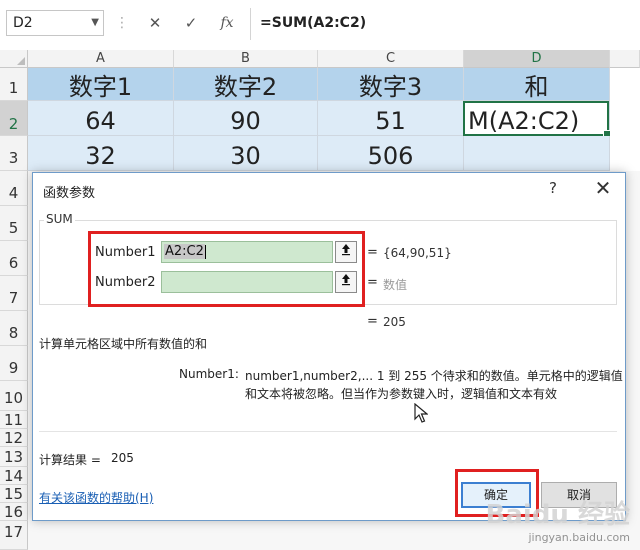 The width and height of the screenshot is (640, 550). I want to click on cell-b1: 数字2, so click(246, 84).